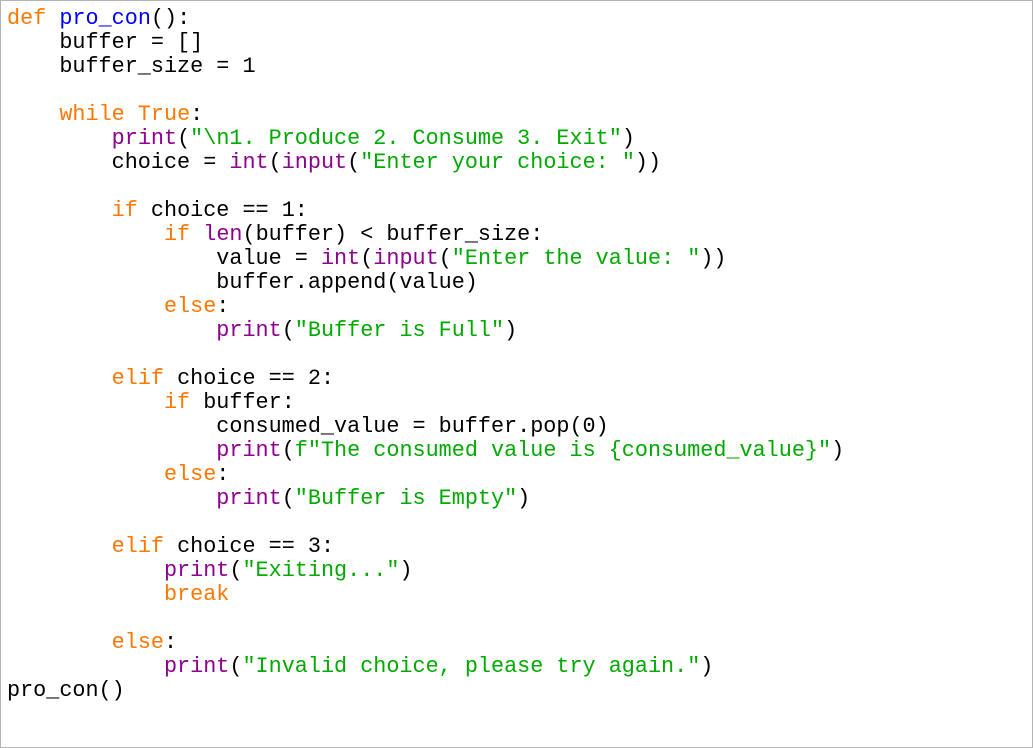 The width and height of the screenshot is (1033, 748). Describe the element at coordinates (222, 210) in the screenshot. I see `code-token: choice == 1:` at that location.